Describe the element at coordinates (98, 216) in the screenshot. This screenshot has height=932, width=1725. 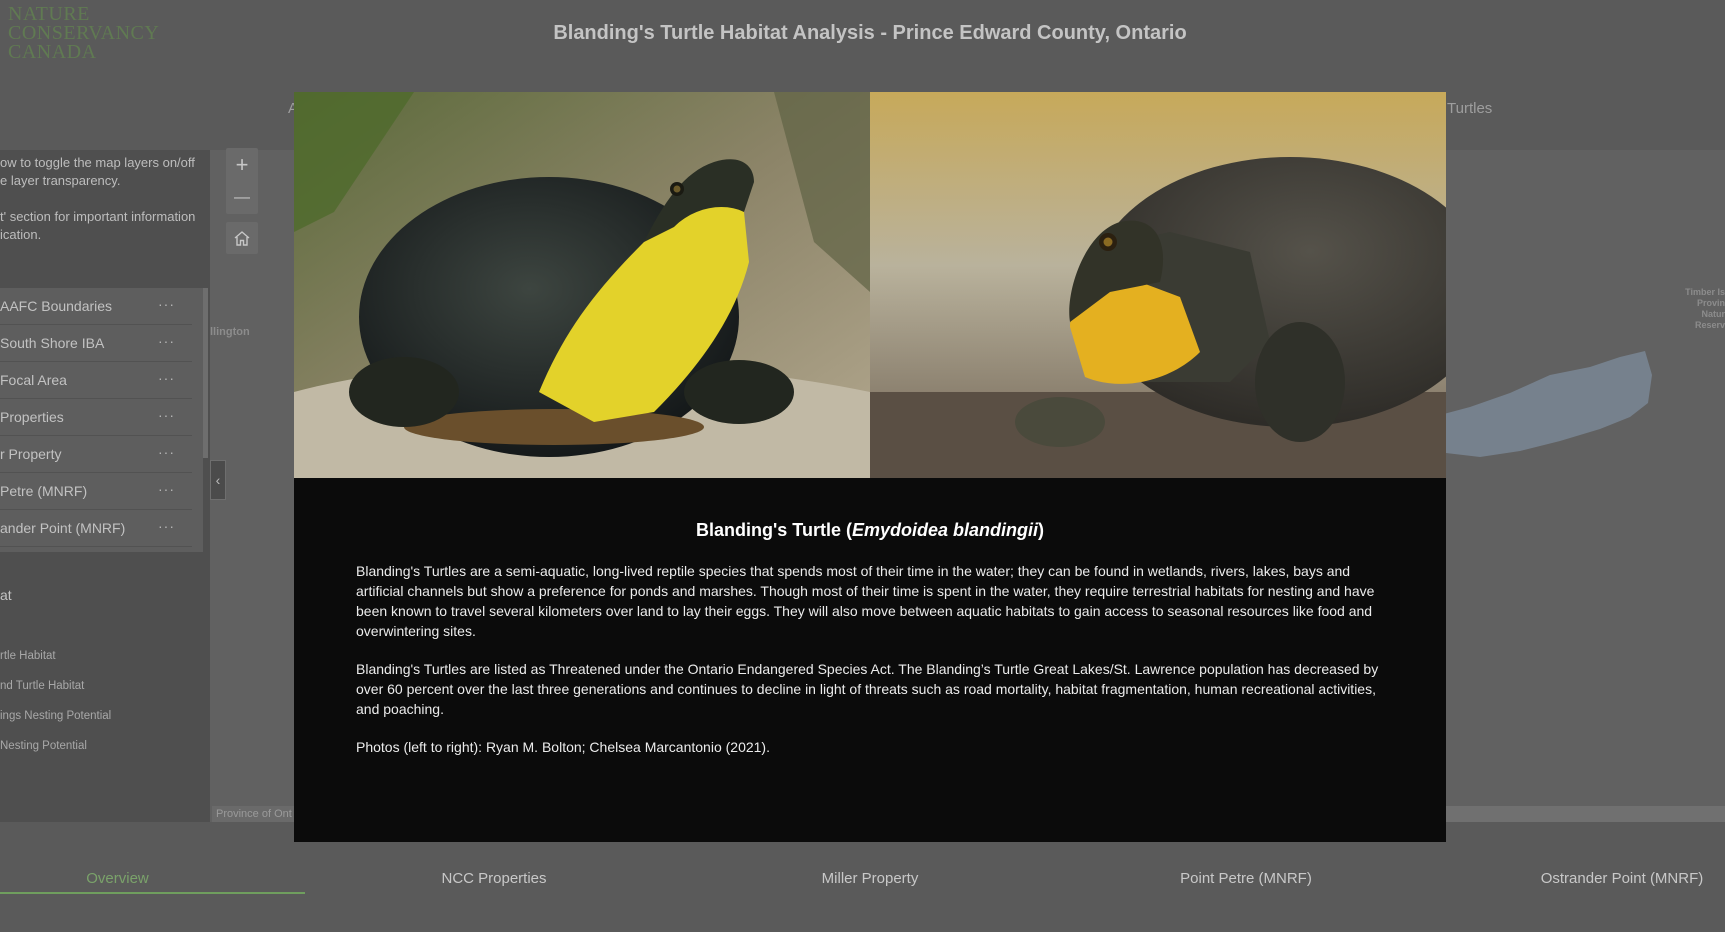
I see `instruction-line: t' section for important information` at that location.